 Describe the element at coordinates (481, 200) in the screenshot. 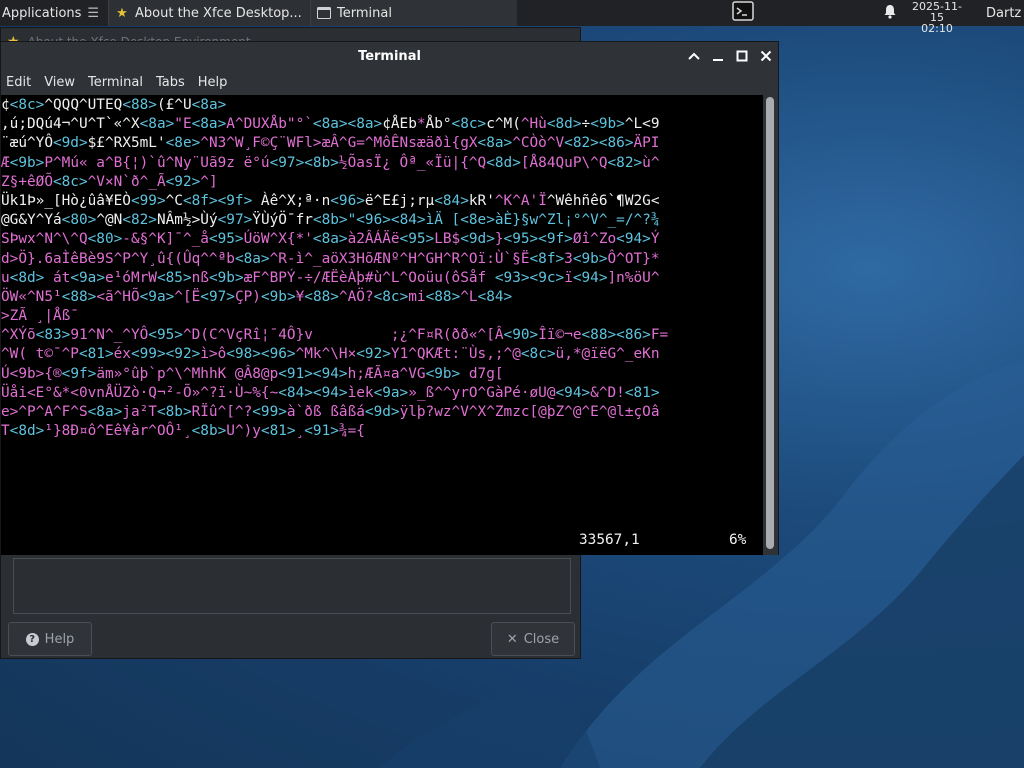

I see `terminal-segment: kR'` at that location.